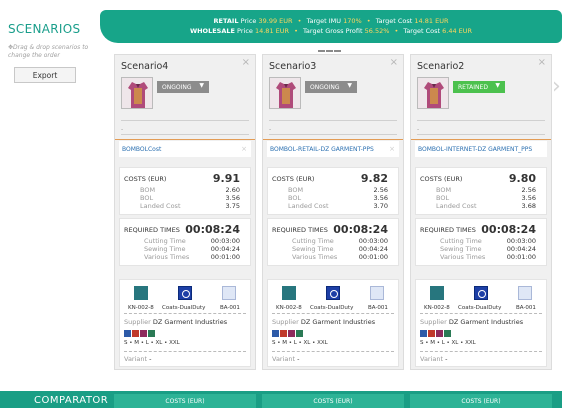 This screenshot has width=562, height=408. I want to click on landed-cost-value: 3.68, so click(528, 206).